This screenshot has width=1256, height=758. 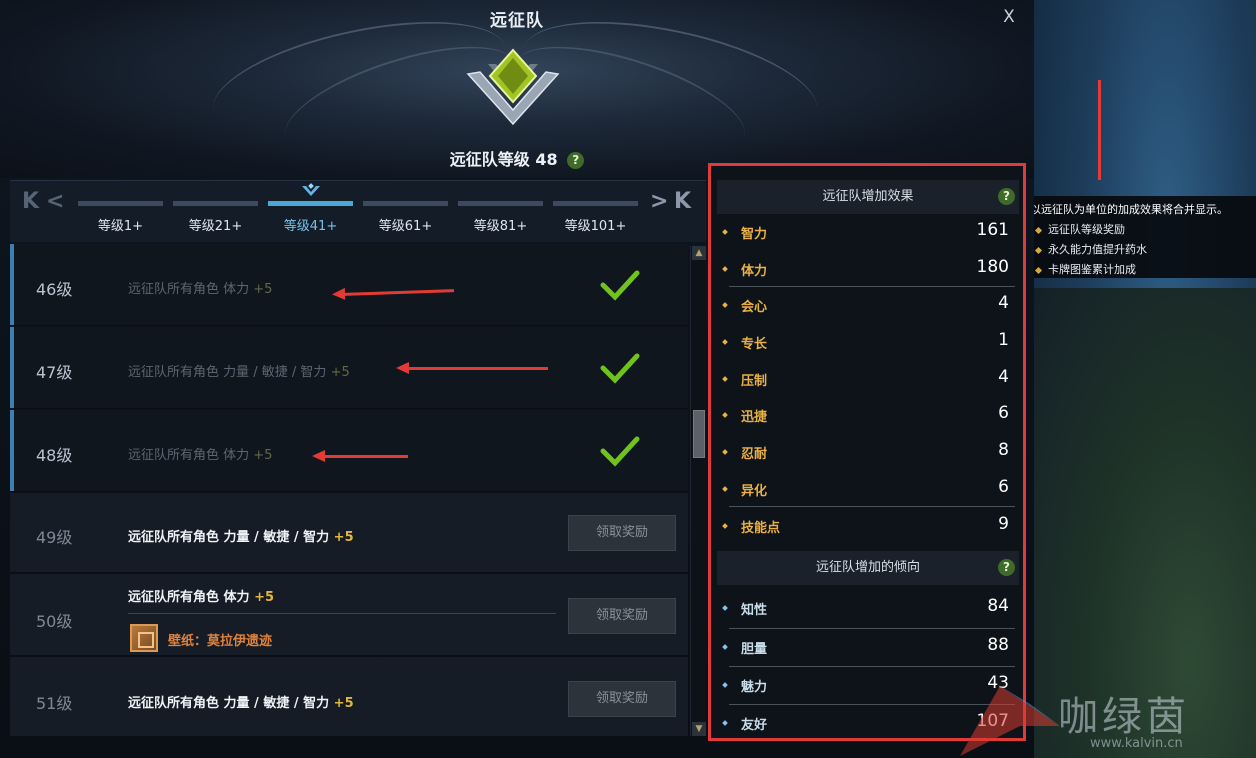 I want to click on effects-header-label: 远征队增加效果, so click(x=868, y=196).